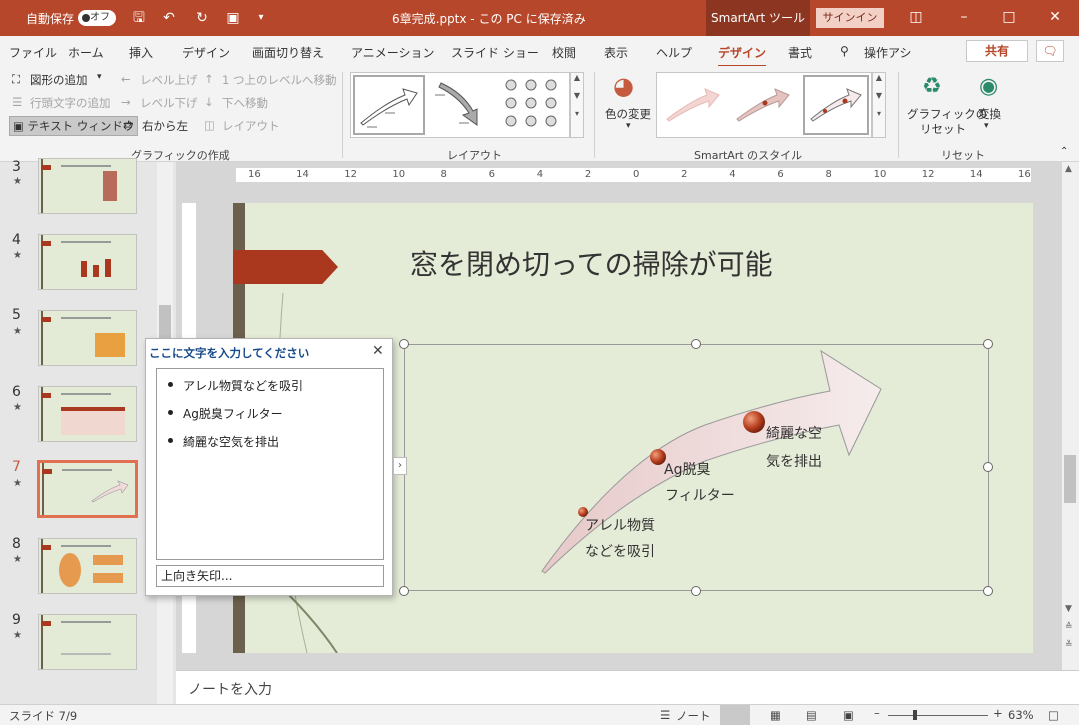 The image size is (1079, 725). What do you see at coordinates (989, 114) in the screenshot?
I see `convert-button: 変換` at bounding box center [989, 114].